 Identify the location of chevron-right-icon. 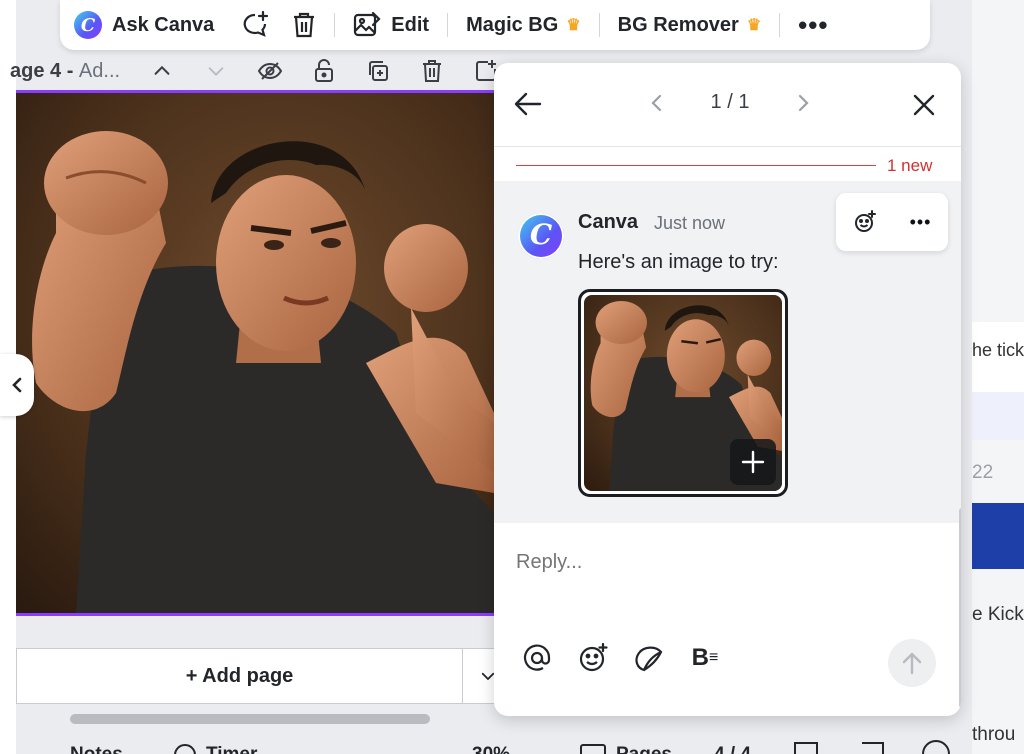
(803, 102).